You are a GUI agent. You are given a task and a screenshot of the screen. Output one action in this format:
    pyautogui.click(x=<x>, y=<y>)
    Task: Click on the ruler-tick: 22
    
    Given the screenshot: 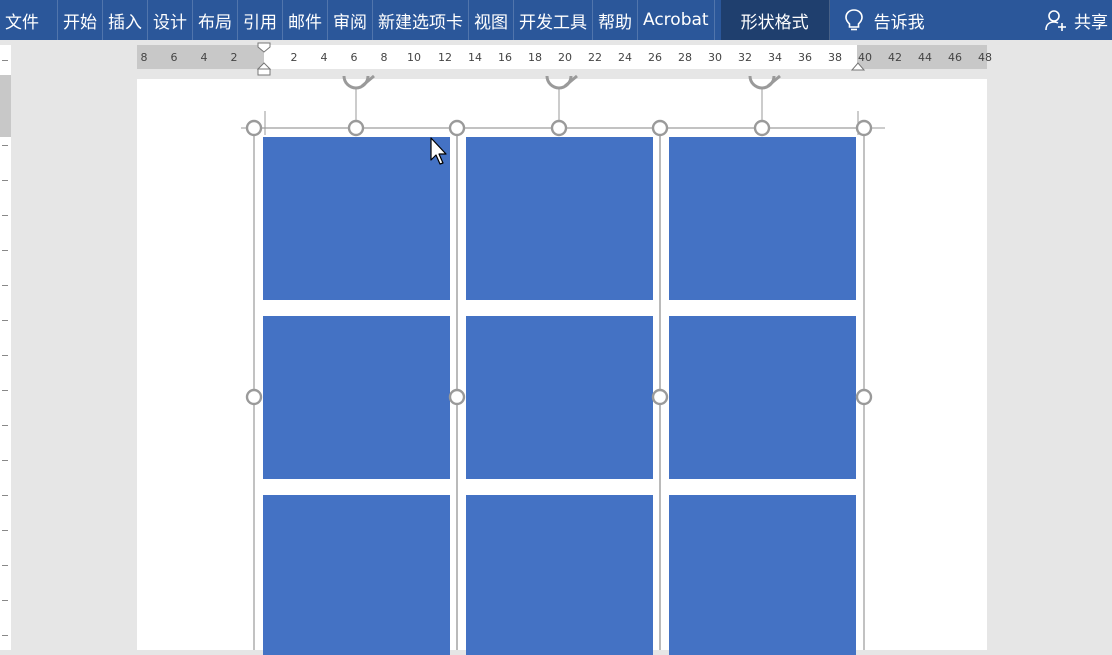 What is the action you would take?
    pyautogui.click(x=595, y=57)
    